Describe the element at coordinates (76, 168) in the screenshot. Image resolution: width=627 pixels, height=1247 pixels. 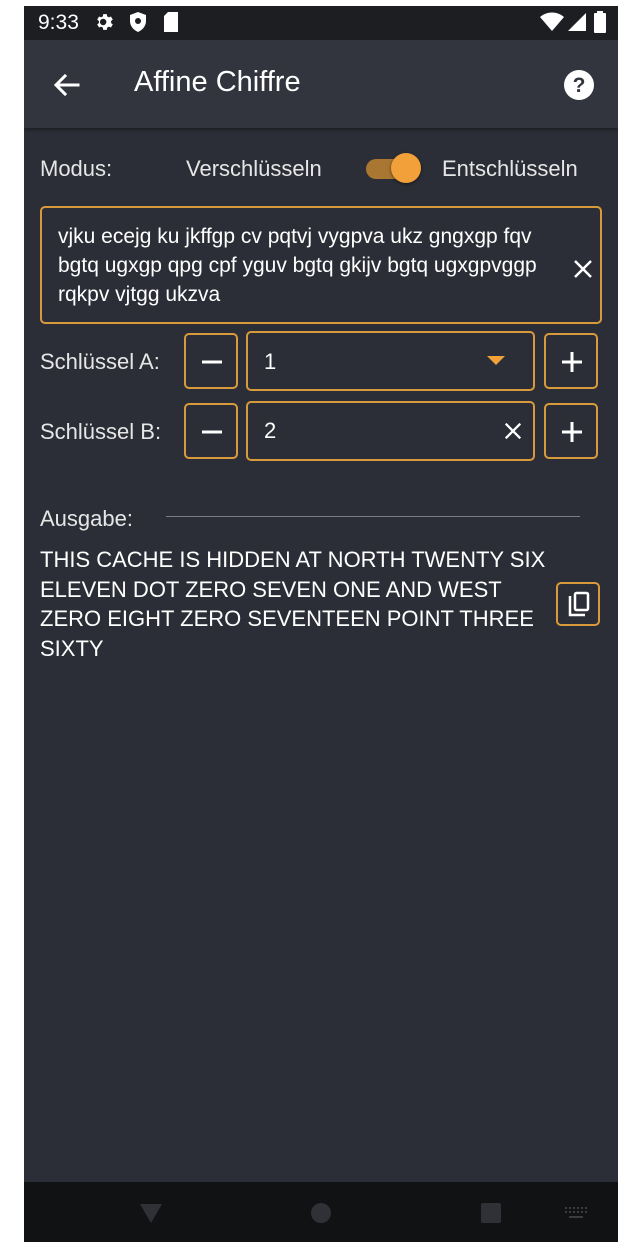
I see `mode-label: Modus:` at that location.